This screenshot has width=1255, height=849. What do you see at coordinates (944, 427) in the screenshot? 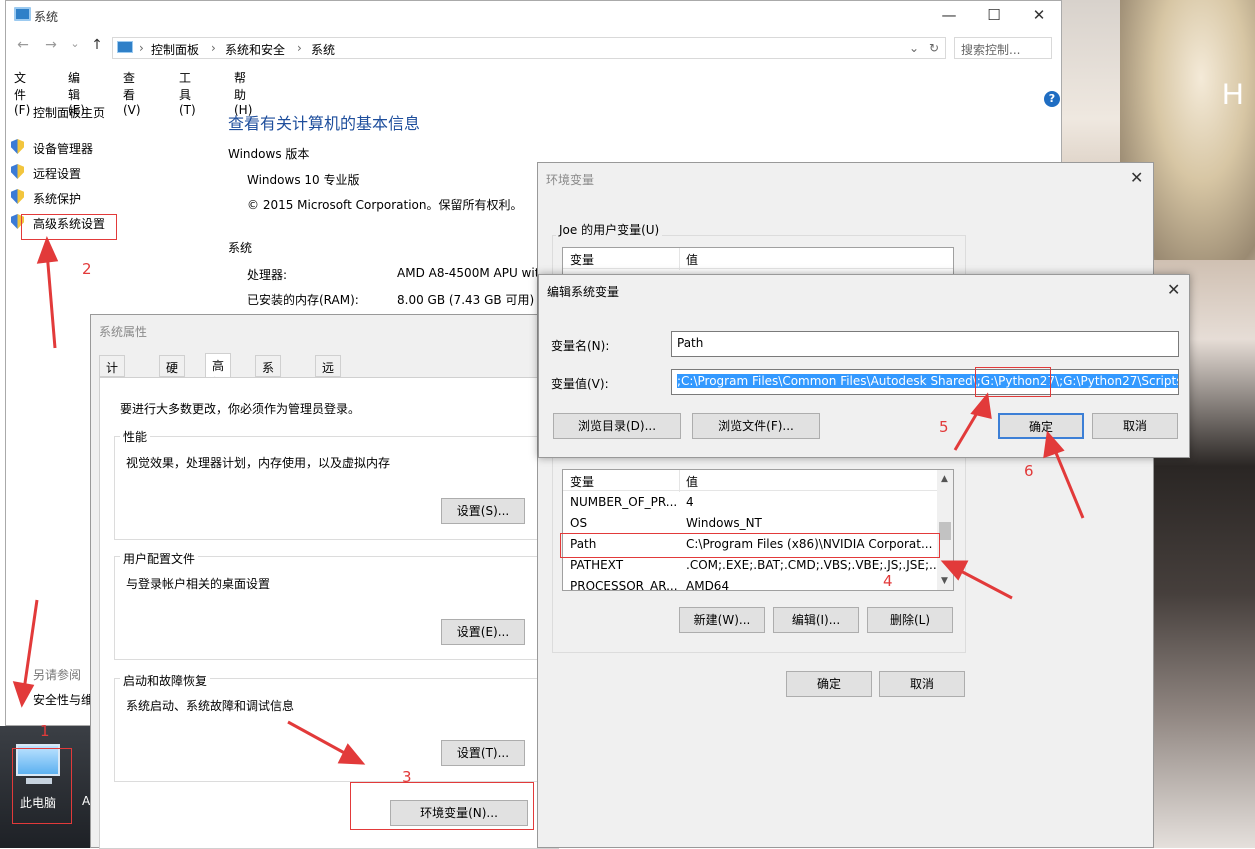
I see `annotation-number-5: 5` at bounding box center [944, 427].